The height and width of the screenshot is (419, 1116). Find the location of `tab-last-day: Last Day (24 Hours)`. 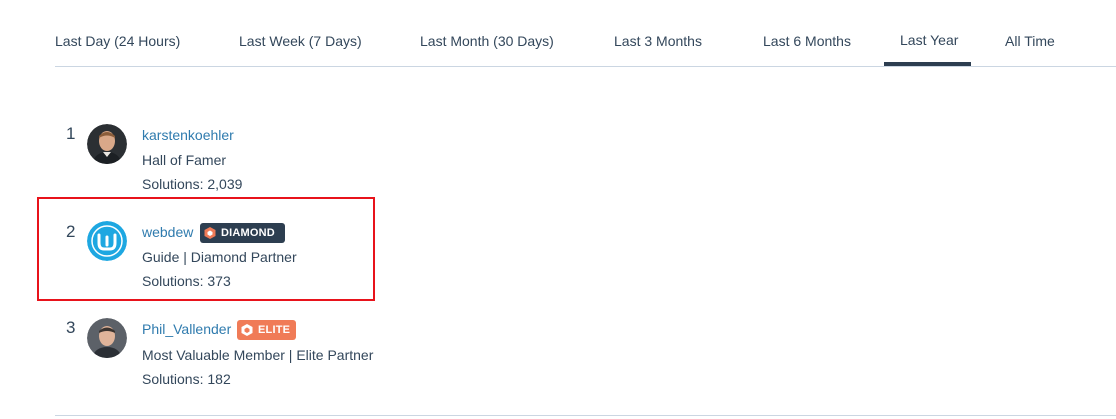

tab-last-day: Last Day (24 Hours) is located at coordinates (117, 41).